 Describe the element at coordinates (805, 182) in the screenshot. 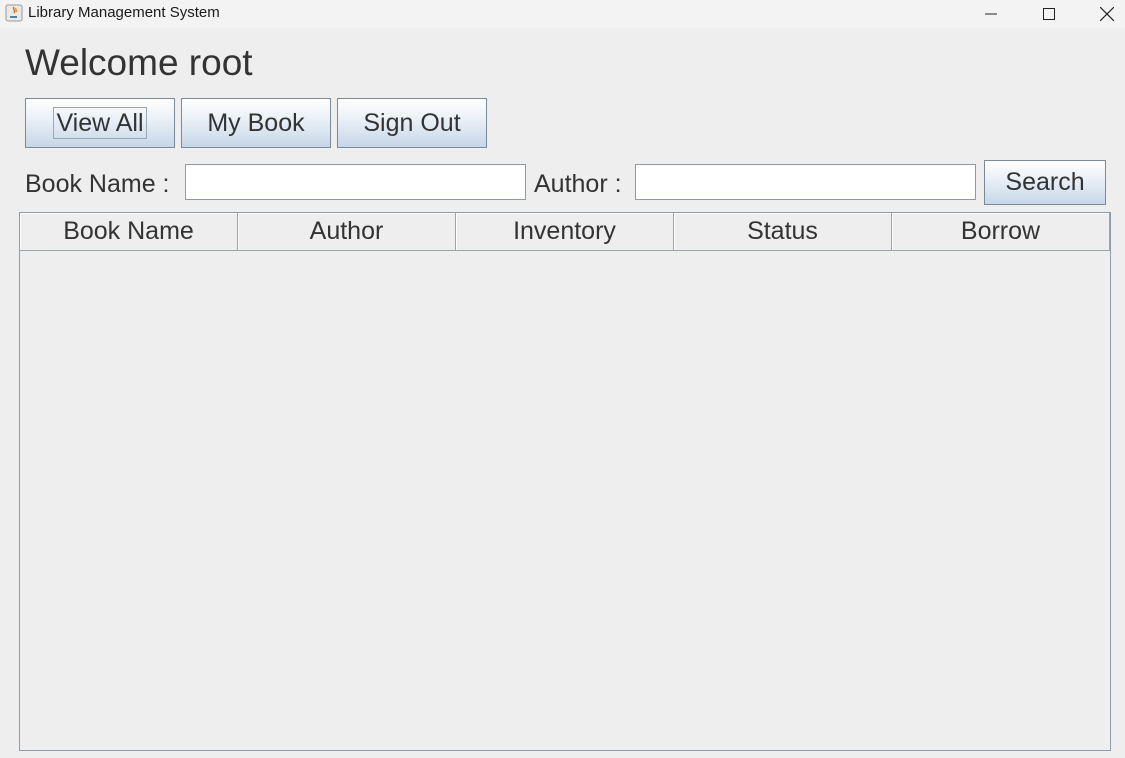

I see `author-input` at that location.